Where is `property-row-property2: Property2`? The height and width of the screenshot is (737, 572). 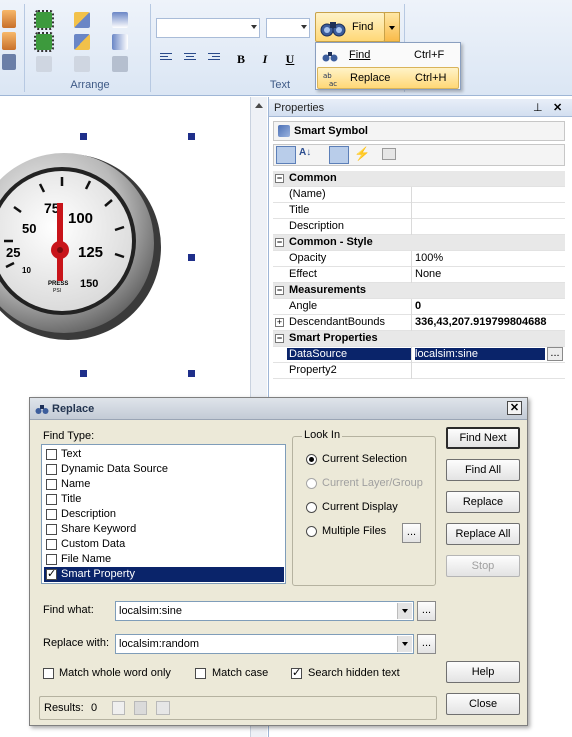
property-row-property2: Property2 is located at coordinates (419, 371).